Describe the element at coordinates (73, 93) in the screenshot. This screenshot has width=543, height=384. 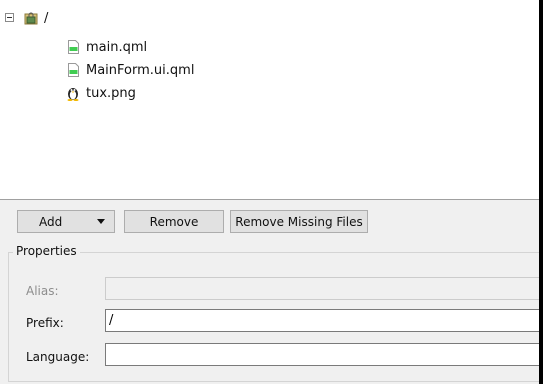
I see `tux-penguin-icon` at that location.